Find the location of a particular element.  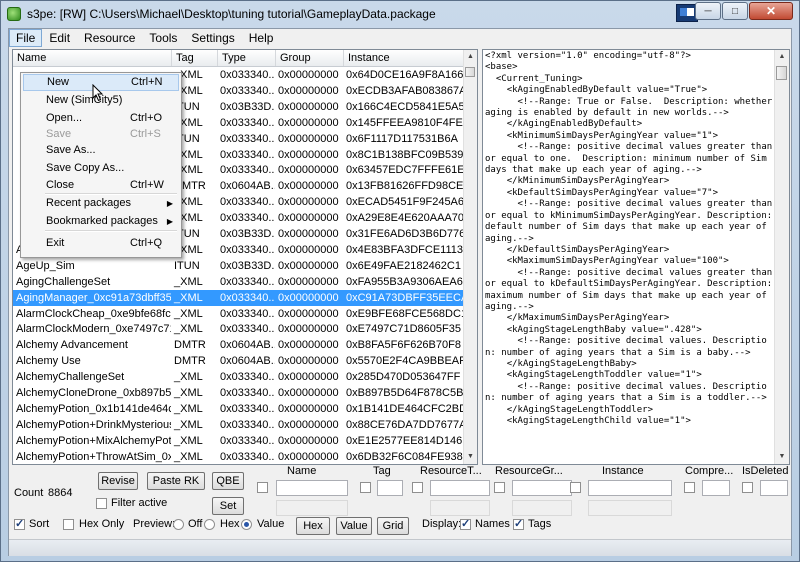

file-menu-item: Open... Ctrl+O is located at coordinates (101, 118).